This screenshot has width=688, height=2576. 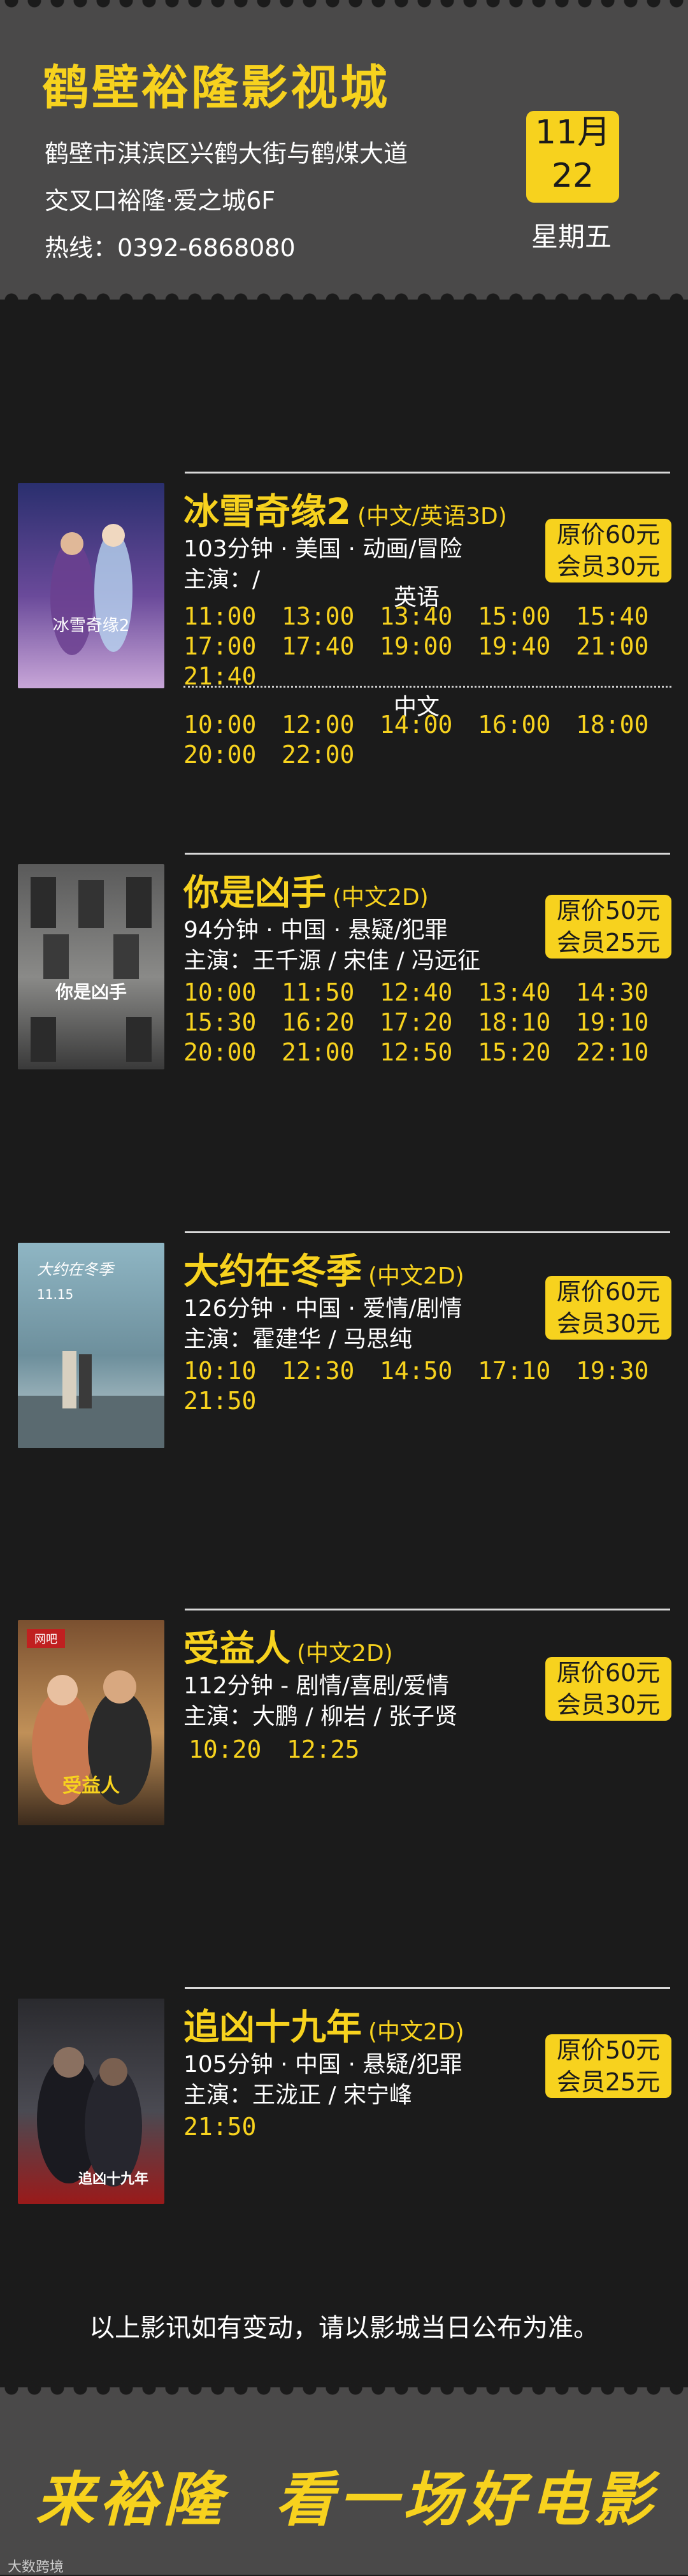 What do you see at coordinates (232, 617) in the screenshot?
I see `showtime: 11:00` at bounding box center [232, 617].